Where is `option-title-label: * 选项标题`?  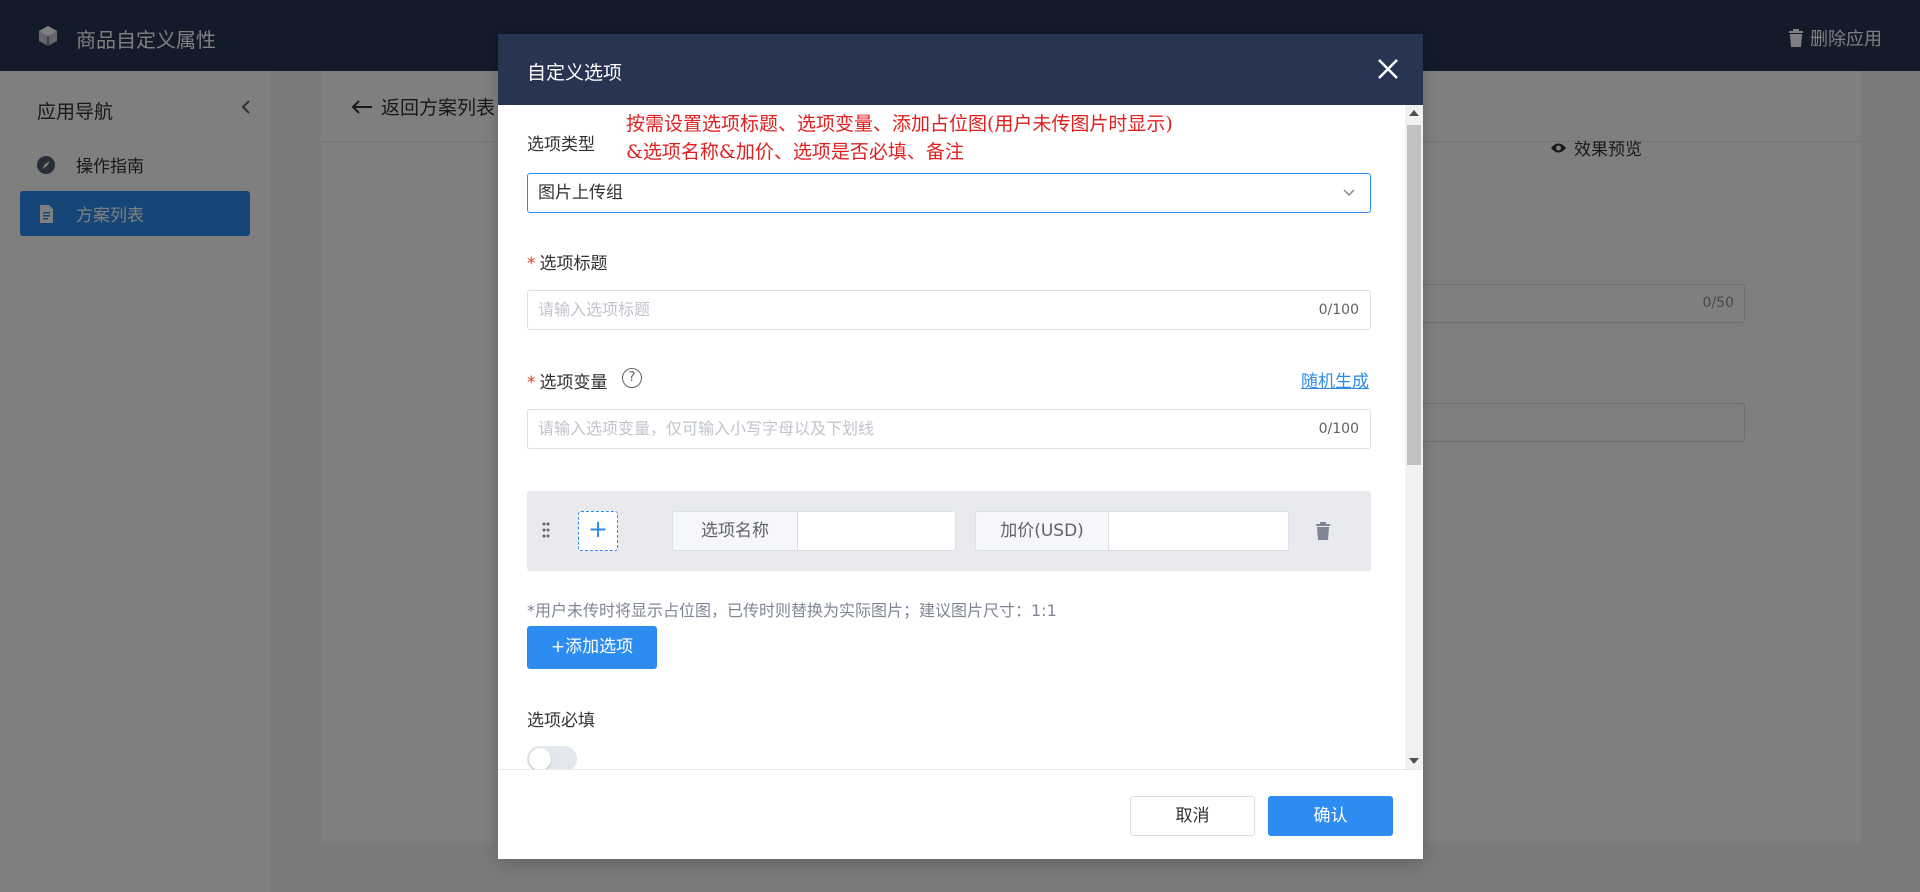 option-title-label: * 选项标题 is located at coordinates (567, 261).